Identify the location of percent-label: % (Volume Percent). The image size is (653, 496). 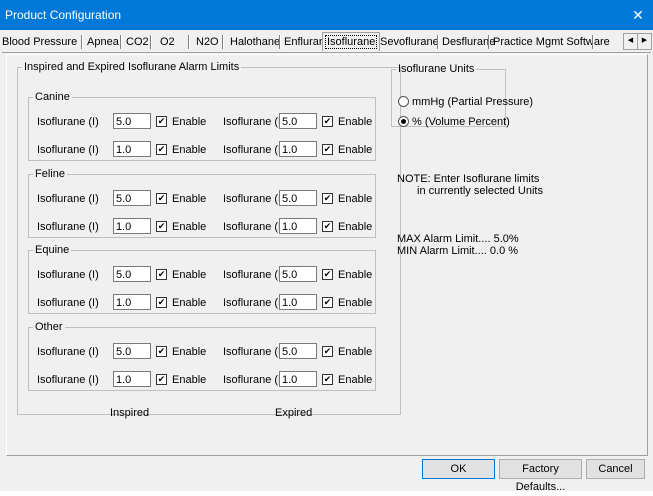
(461, 122).